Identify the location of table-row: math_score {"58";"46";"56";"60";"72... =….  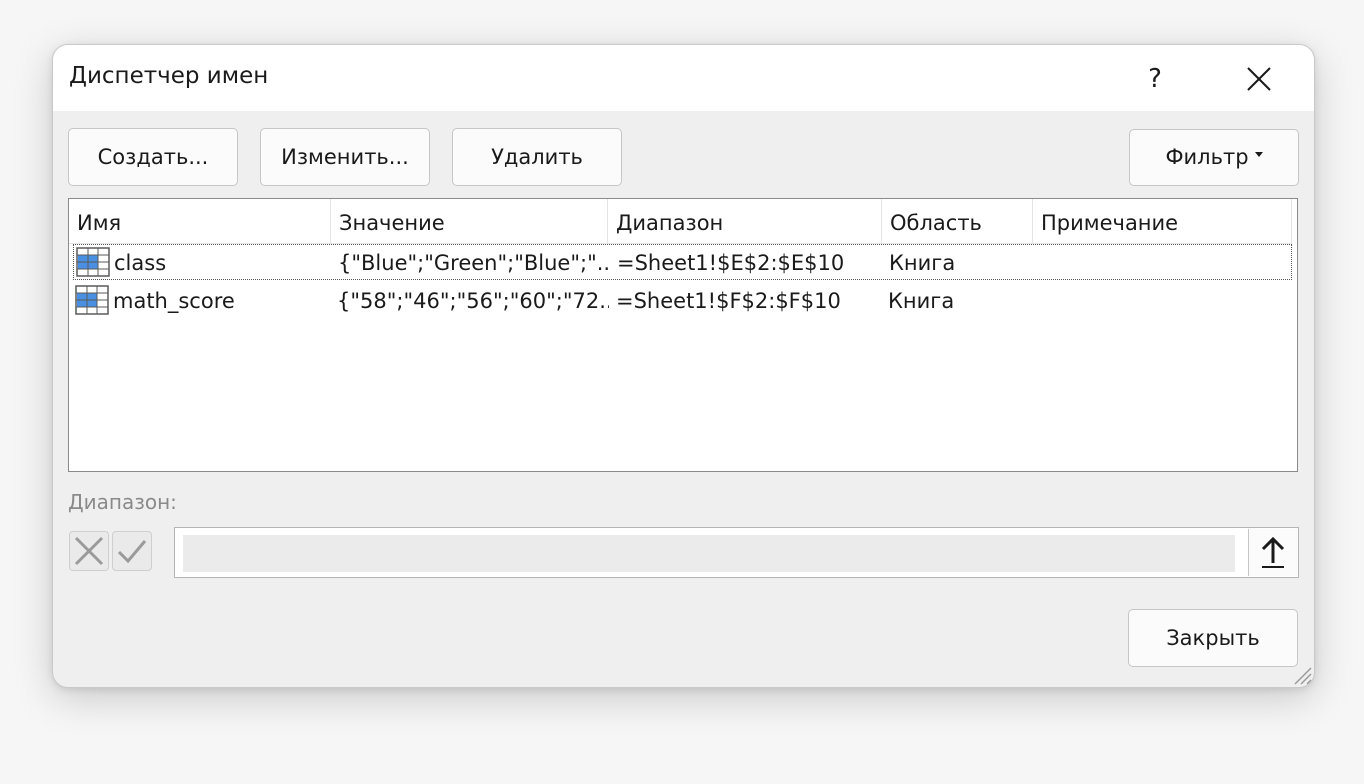
(682, 301).